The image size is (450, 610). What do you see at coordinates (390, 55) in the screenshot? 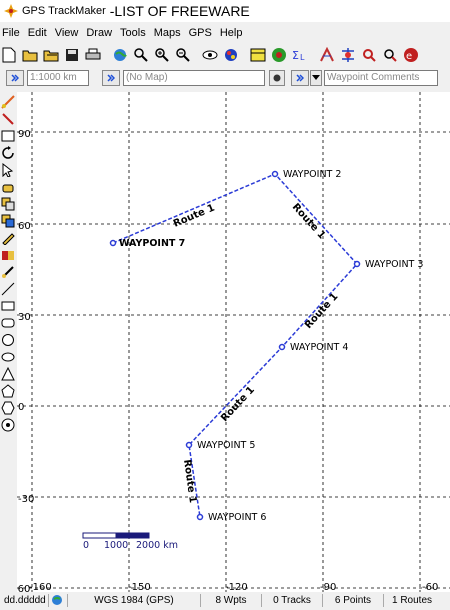
I see `find-icon` at bounding box center [390, 55].